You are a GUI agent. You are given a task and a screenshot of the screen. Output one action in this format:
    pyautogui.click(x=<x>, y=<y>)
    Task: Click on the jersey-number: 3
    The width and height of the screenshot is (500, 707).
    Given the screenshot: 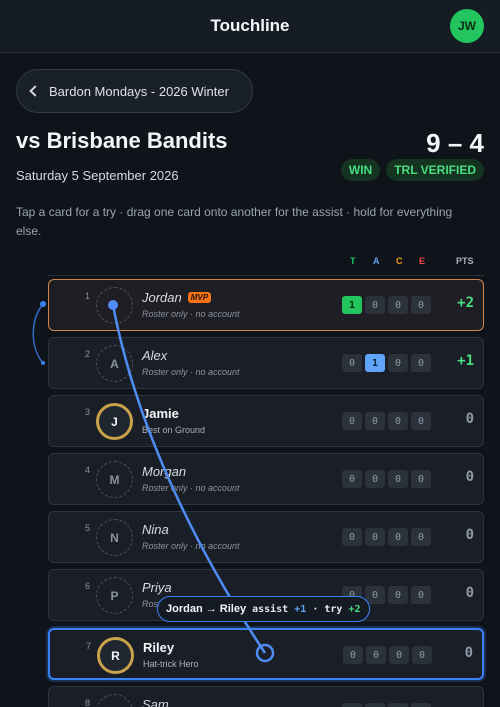 What is the action you would take?
    pyautogui.click(x=88, y=412)
    